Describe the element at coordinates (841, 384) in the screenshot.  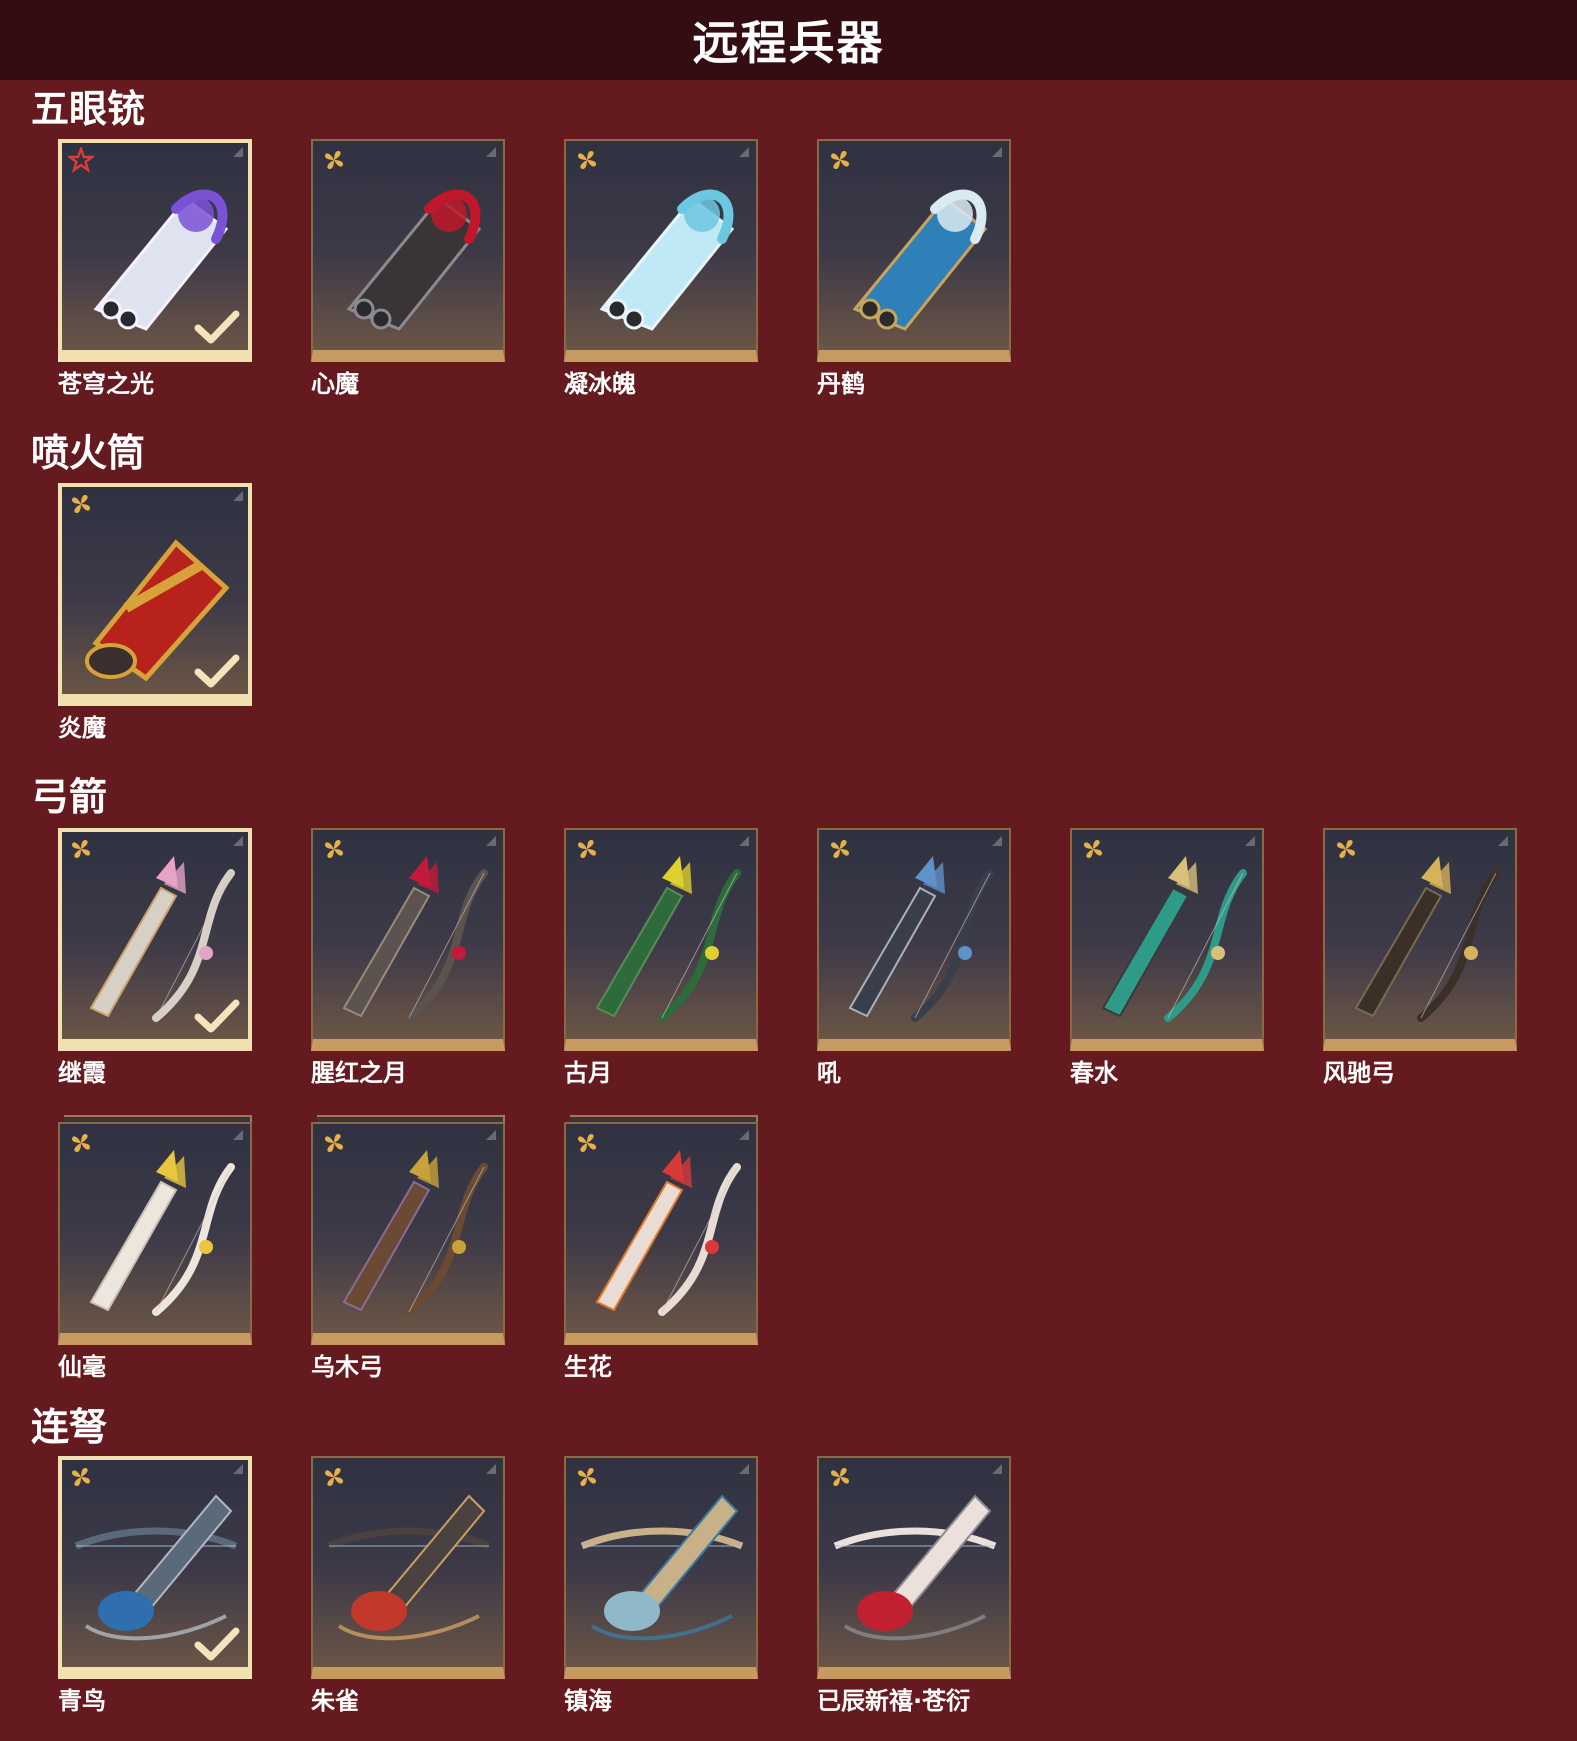
I see `weapon-name: 丹鹤` at that location.